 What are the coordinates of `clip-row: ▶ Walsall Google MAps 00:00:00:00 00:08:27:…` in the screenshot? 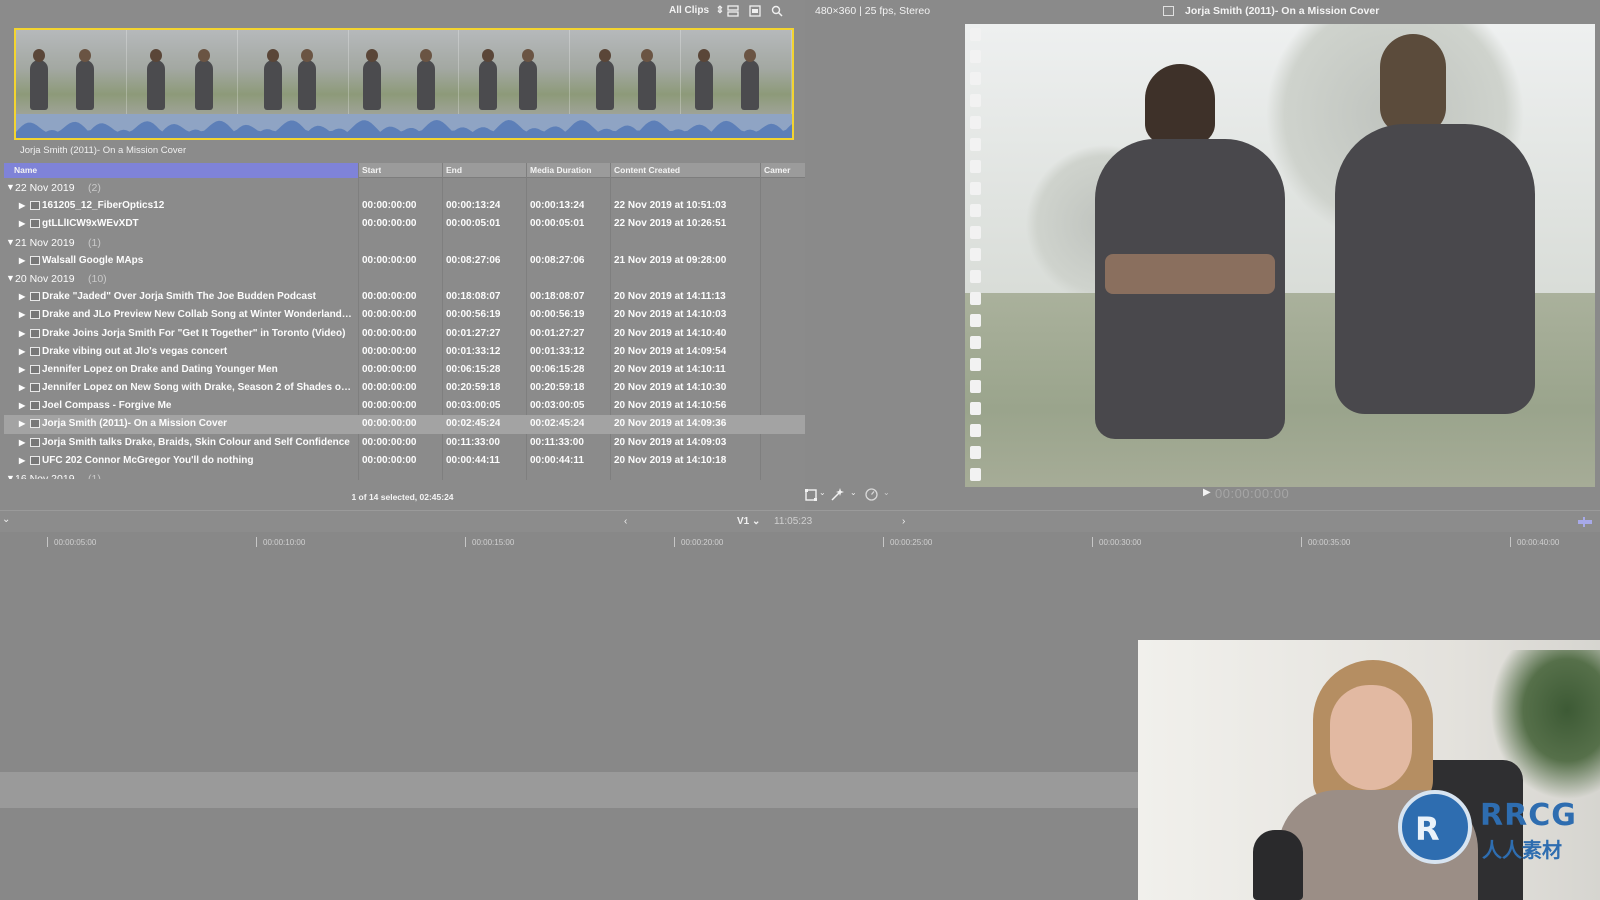 It's located at (404, 261).